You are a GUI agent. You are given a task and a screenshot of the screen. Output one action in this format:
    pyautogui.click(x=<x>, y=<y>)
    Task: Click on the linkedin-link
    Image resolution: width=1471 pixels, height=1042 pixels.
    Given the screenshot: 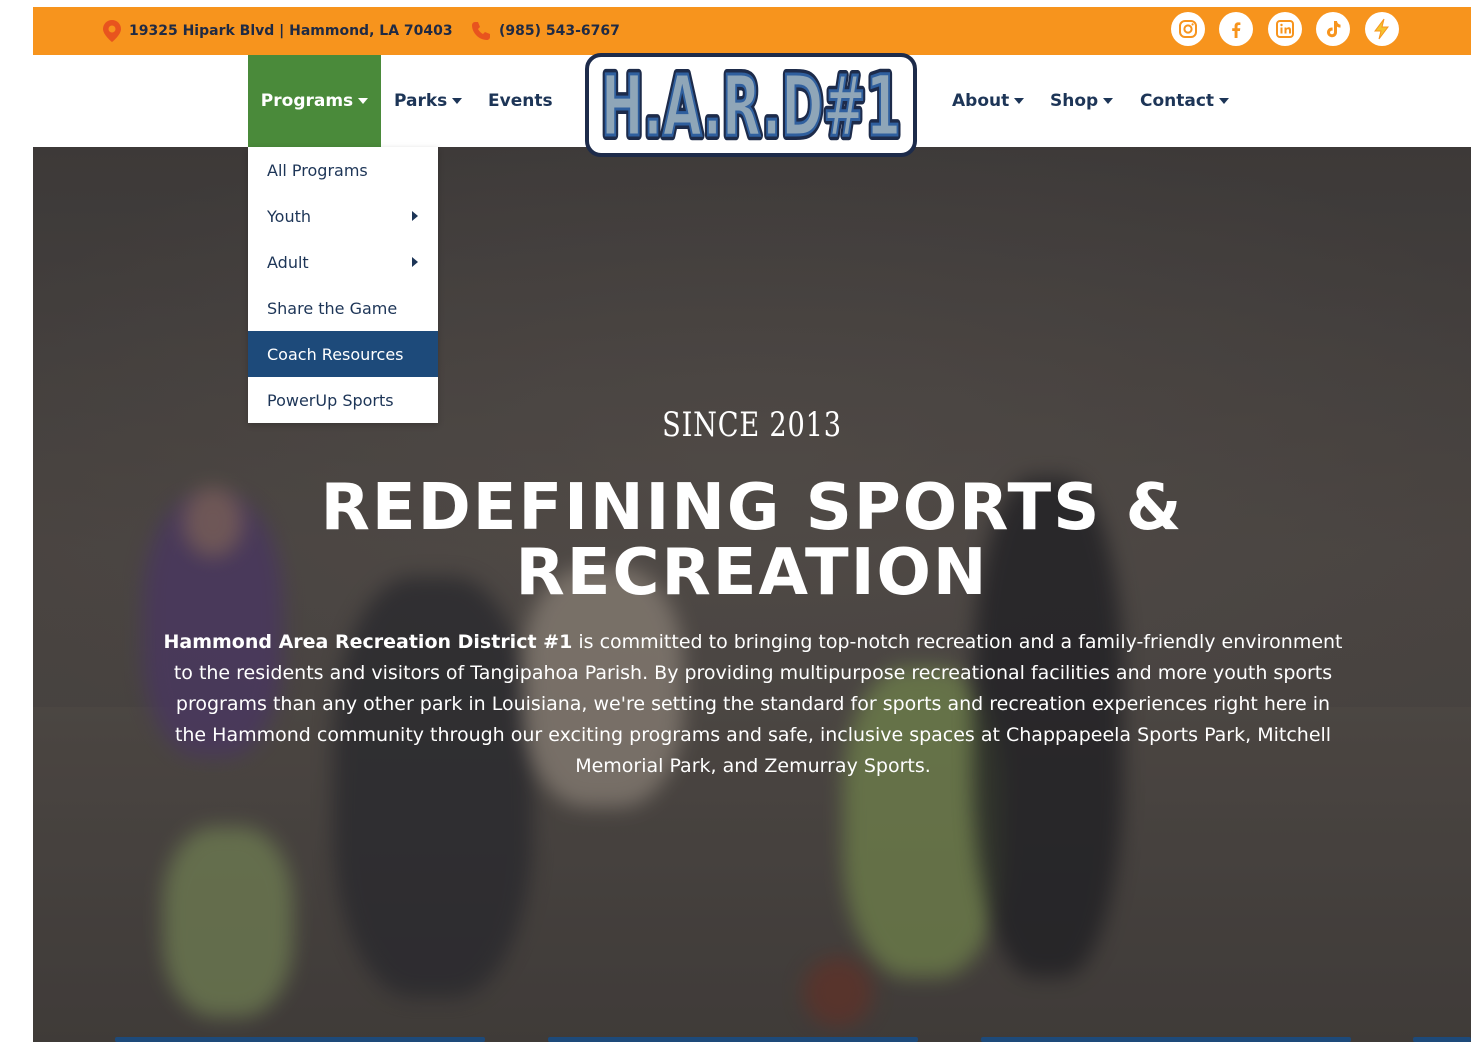 What is the action you would take?
    pyautogui.click(x=1285, y=29)
    